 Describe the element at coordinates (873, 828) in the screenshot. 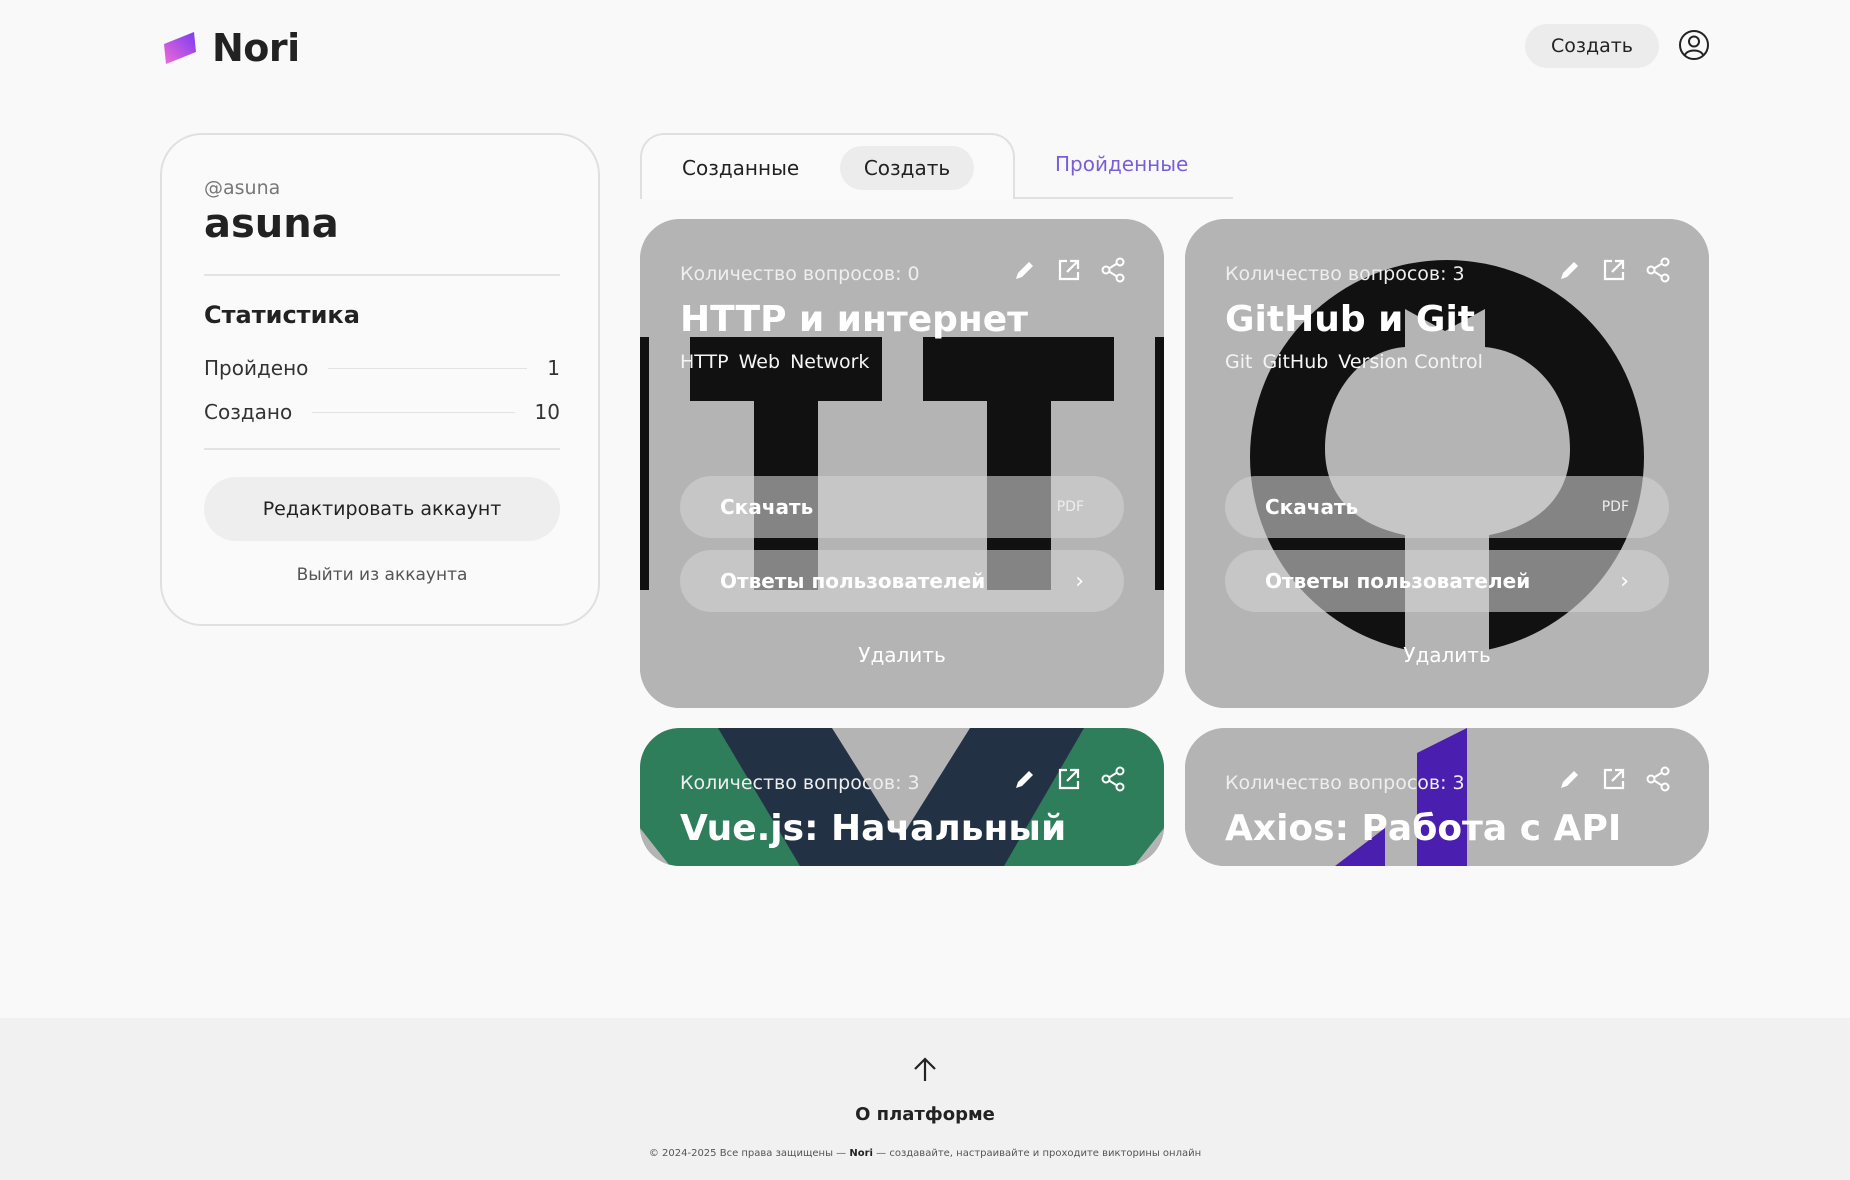

I see `quiz-title: Vue.js: Начальный` at that location.